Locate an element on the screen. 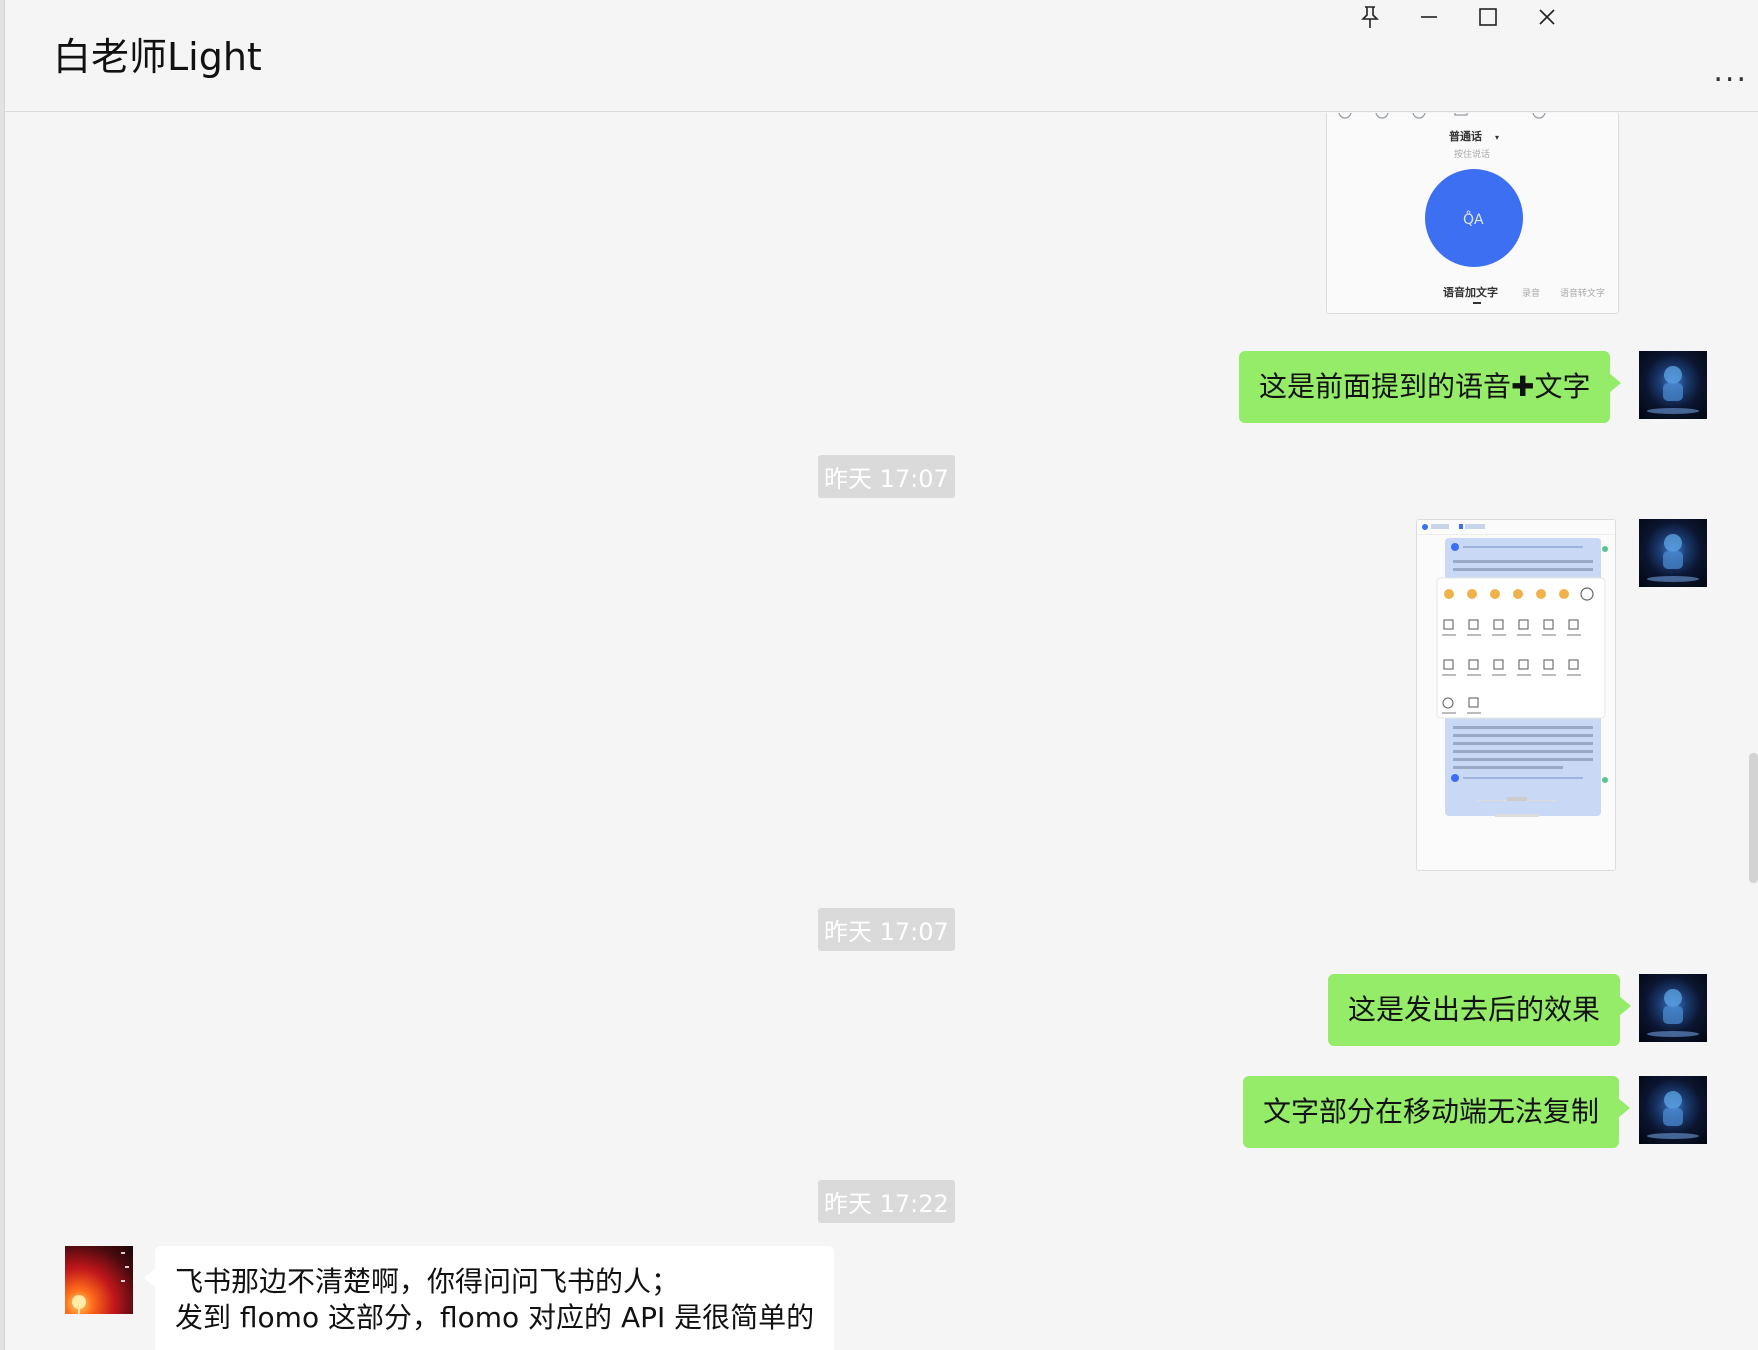  maximize-icon is located at coordinates (1488, 17).